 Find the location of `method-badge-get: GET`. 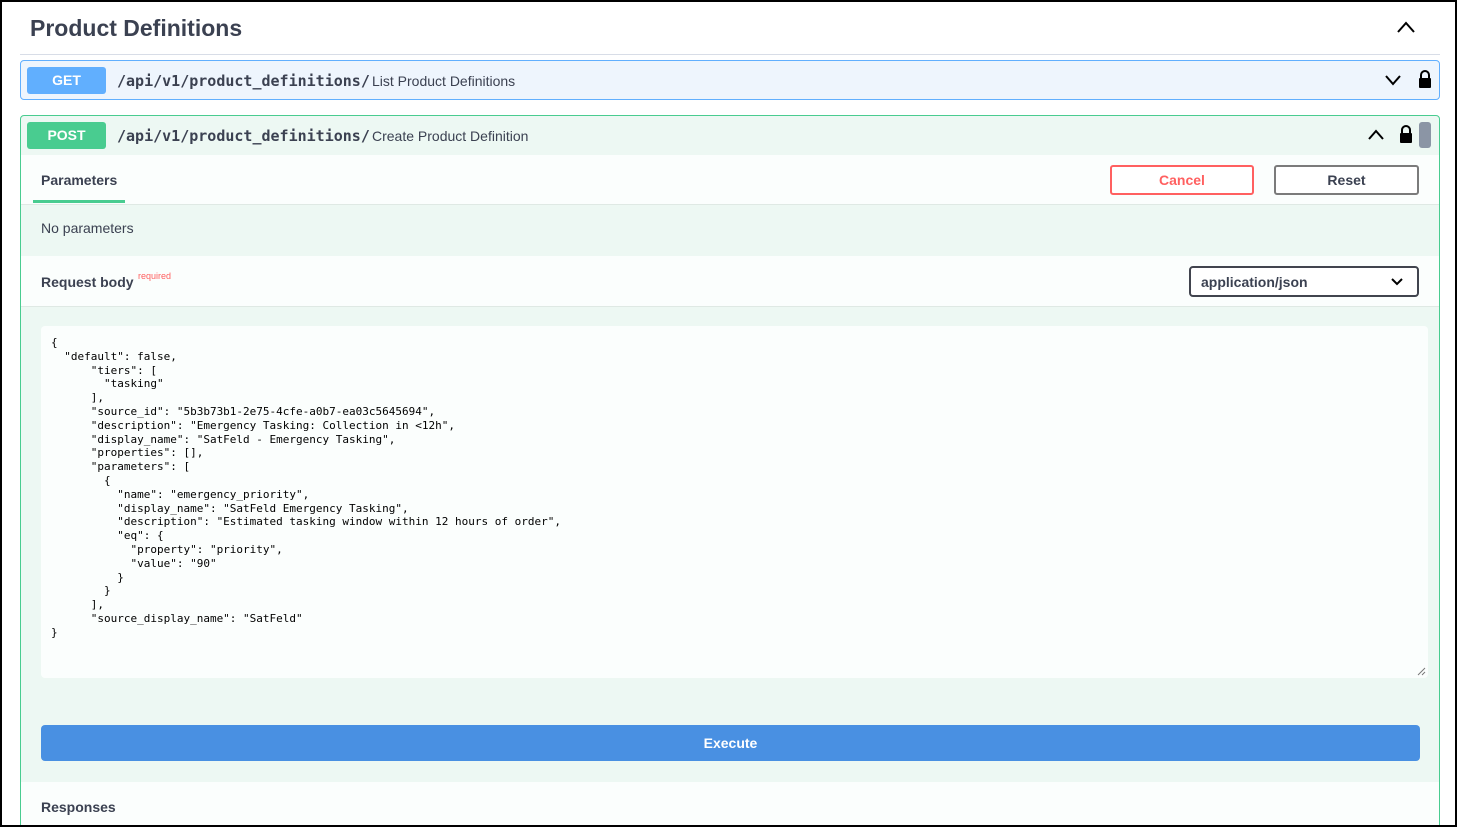

method-badge-get: GET is located at coordinates (66, 80).